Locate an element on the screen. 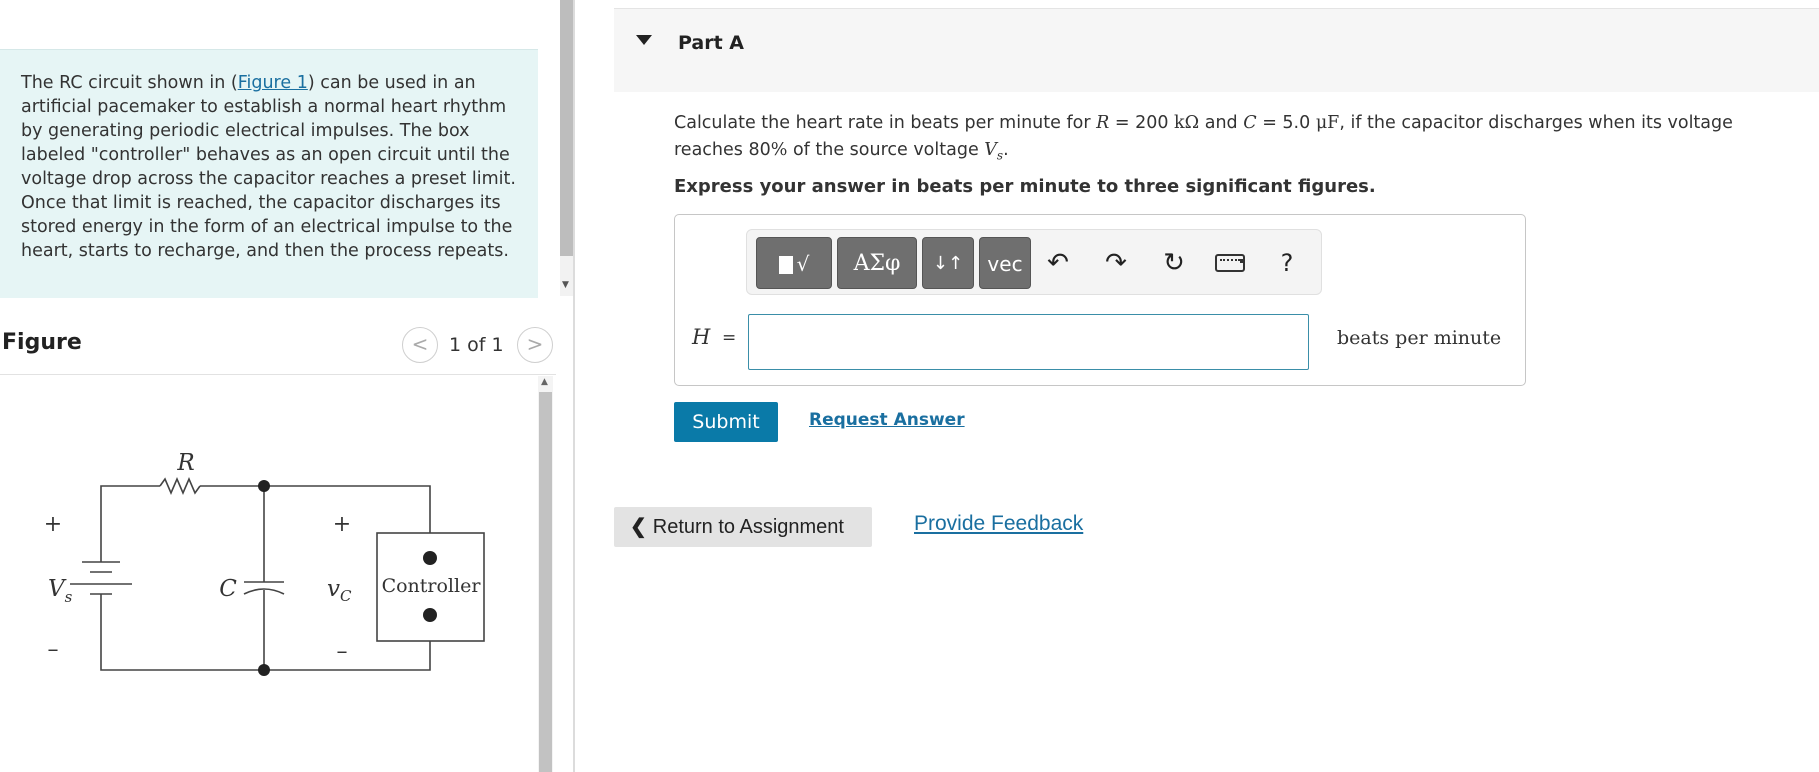 This screenshot has height=772, width=1819. capacitor-minus-label: – is located at coordinates (342, 651).